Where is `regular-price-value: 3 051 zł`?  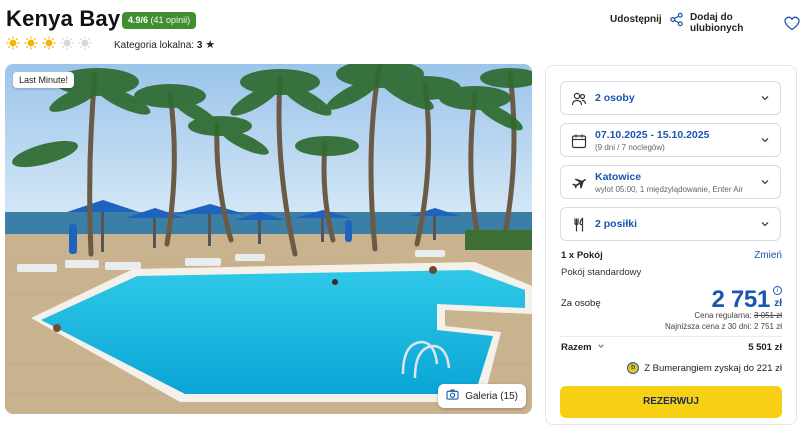
regular-price-value: 3 051 zł is located at coordinates (767, 315).